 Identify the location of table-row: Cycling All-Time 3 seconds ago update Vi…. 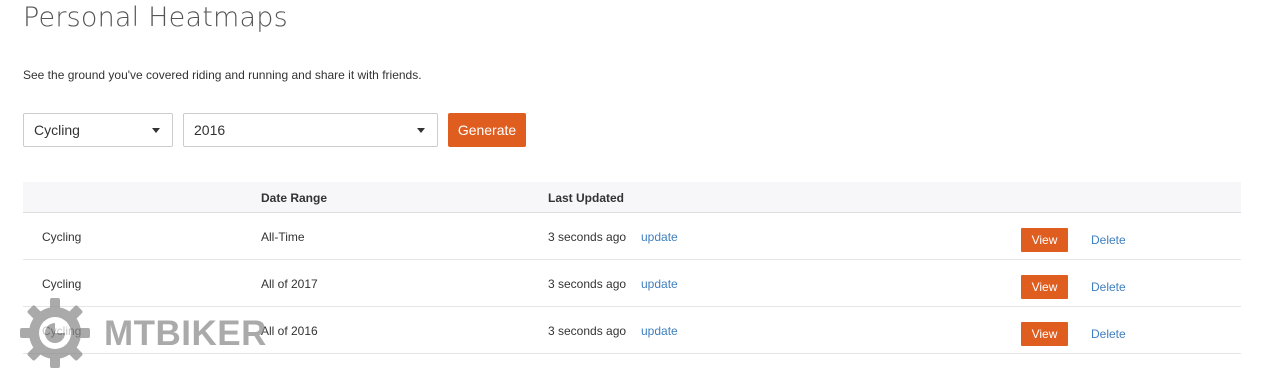
(632, 236).